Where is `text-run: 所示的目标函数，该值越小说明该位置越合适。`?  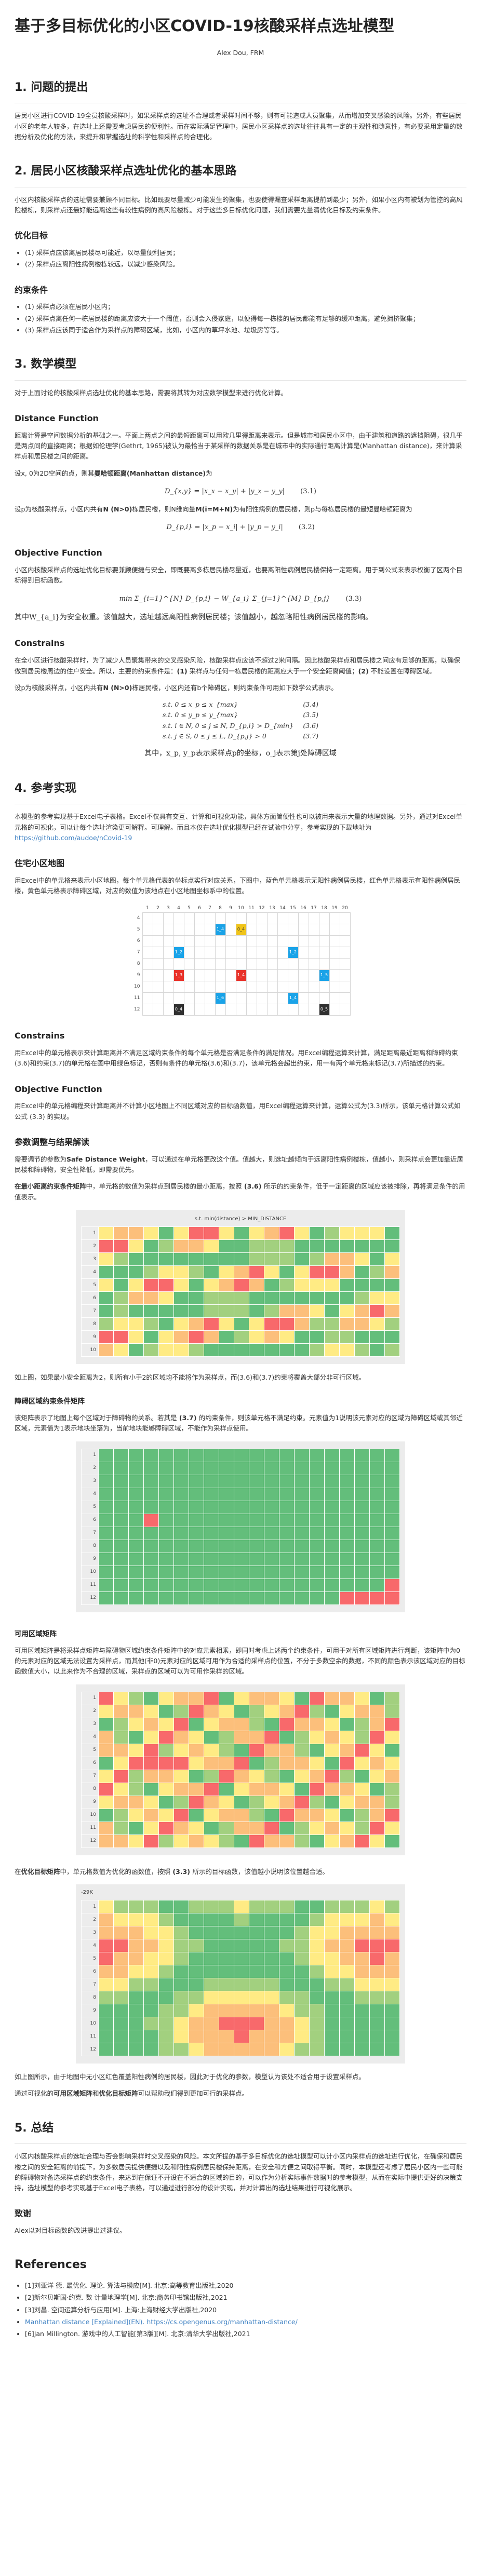 text-run: 所示的目标函数，该值越小说明该位置越合适。 is located at coordinates (260, 1871).